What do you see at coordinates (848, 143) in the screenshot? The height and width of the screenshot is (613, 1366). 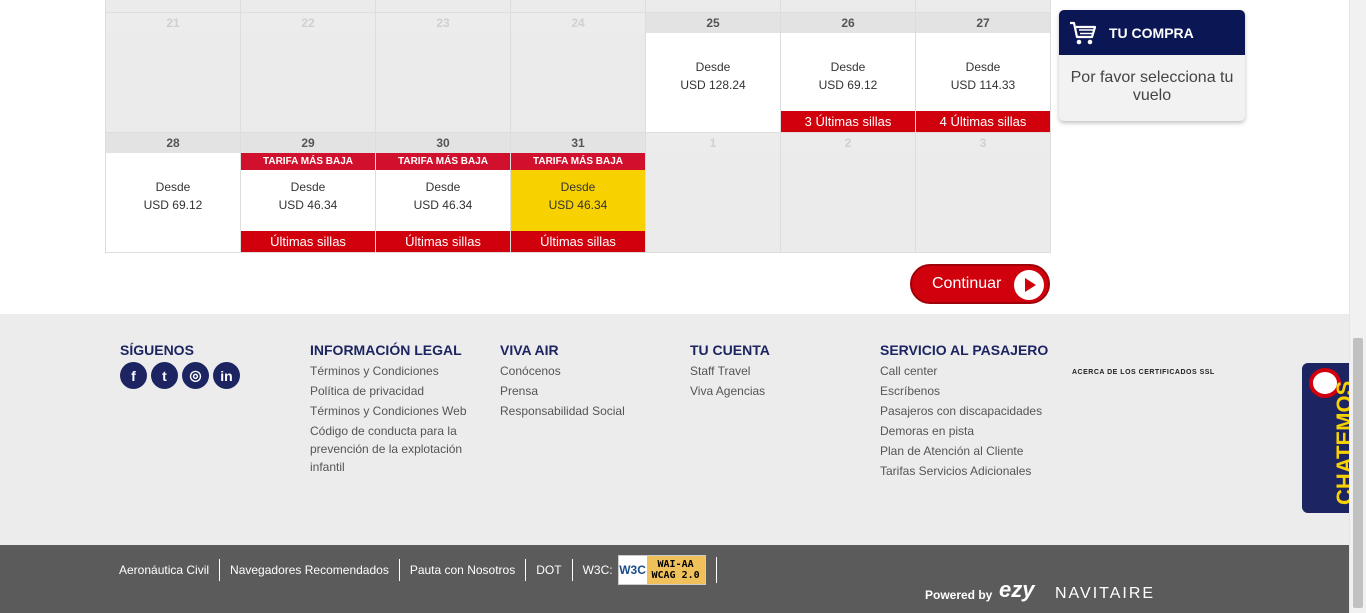 I see `day-number: 2` at bounding box center [848, 143].